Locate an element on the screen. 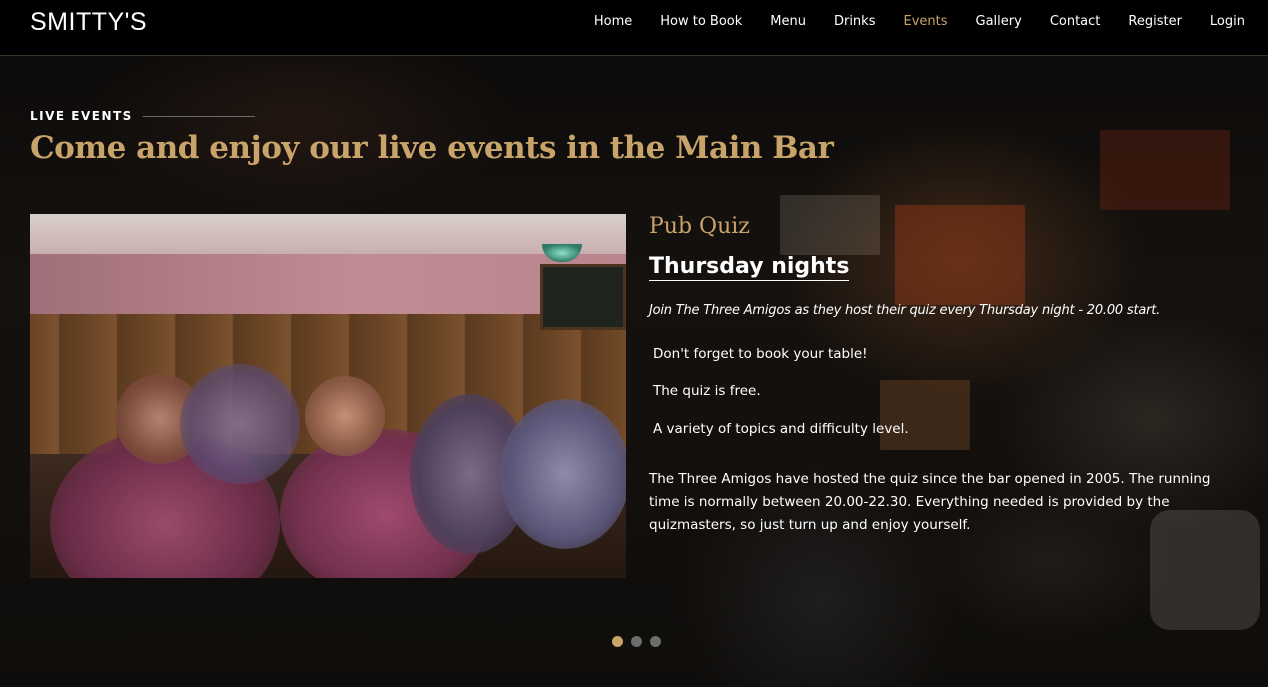  photo-chalkboard is located at coordinates (583, 297).